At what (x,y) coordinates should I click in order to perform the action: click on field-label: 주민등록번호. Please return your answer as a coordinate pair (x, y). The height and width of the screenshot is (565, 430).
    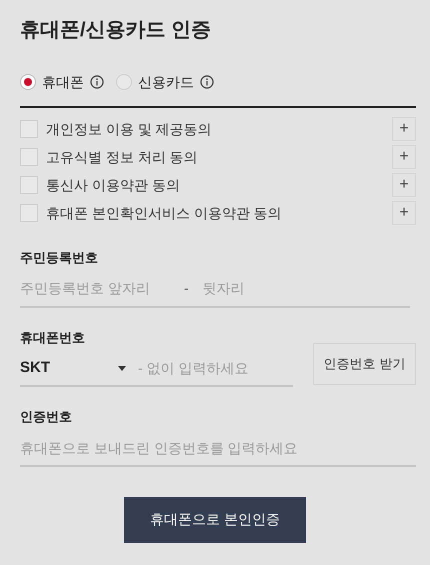
    Looking at the image, I should click on (59, 258).